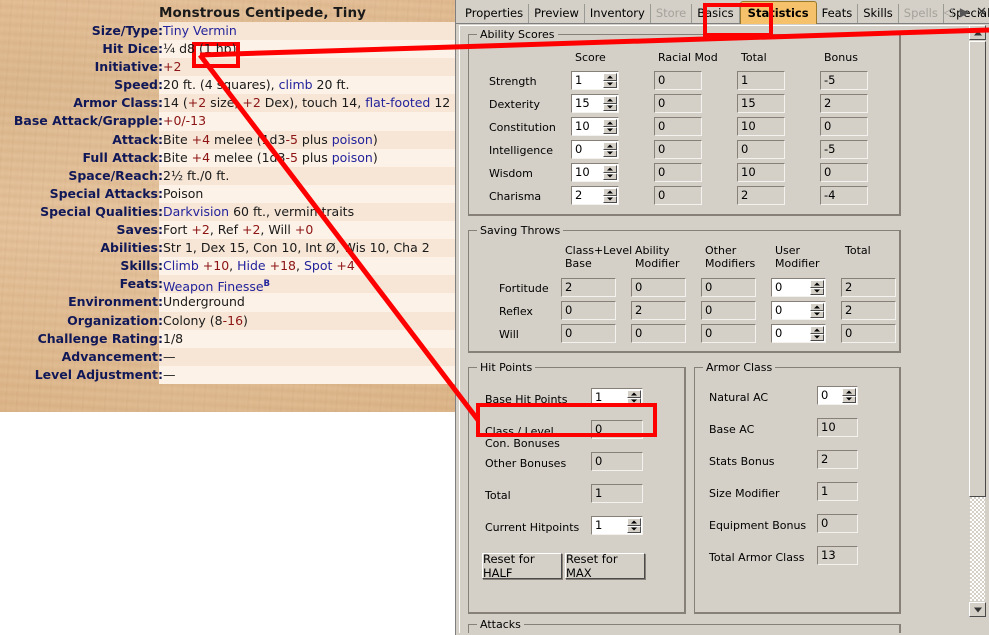  Describe the element at coordinates (595, 149) in the screenshot. I see `ability-score-input: 0` at that location.